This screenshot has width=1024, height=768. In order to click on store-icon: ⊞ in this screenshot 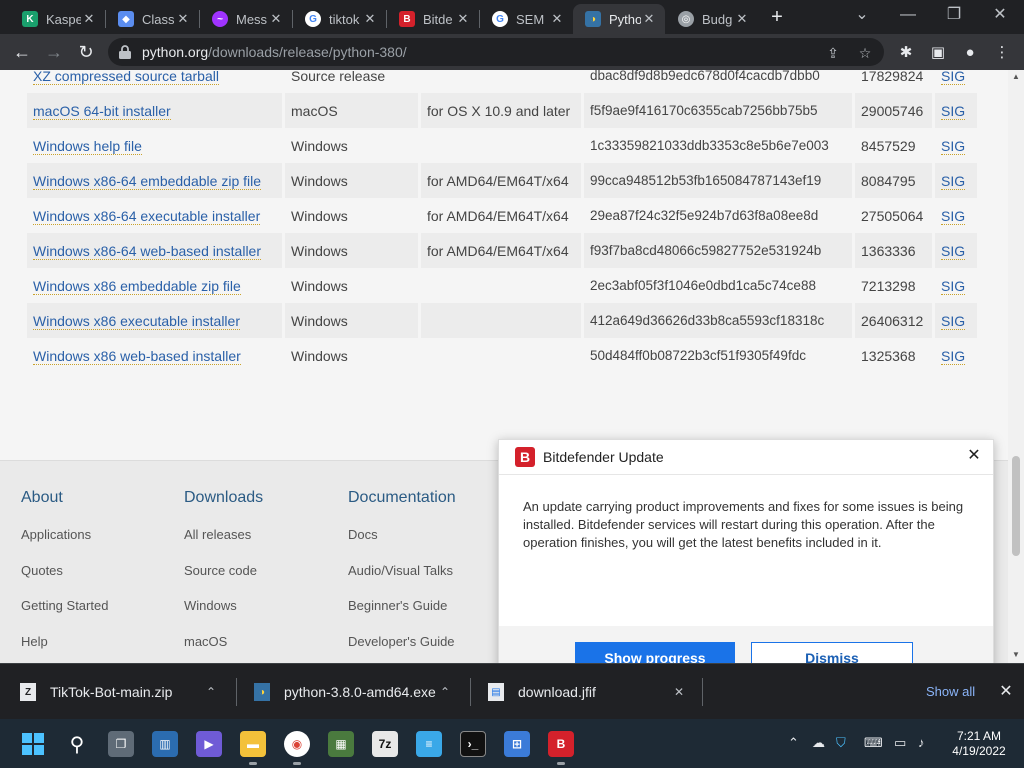, I will do `click(517, 744)`.